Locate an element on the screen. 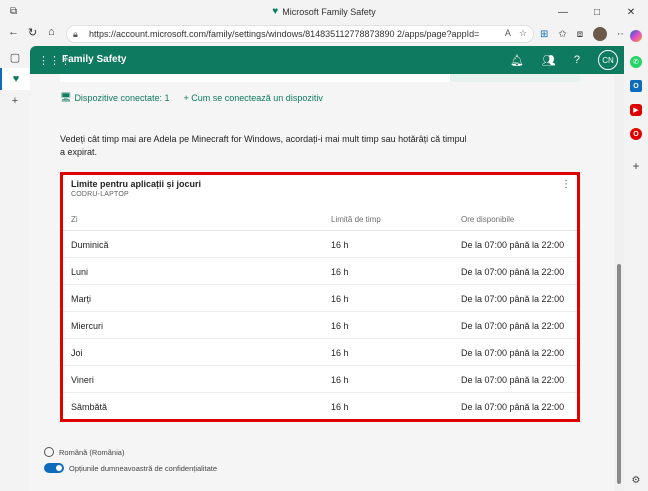 This screenshot has height=491, width=648. row-day: Marți is located at coordinates (81, 299).